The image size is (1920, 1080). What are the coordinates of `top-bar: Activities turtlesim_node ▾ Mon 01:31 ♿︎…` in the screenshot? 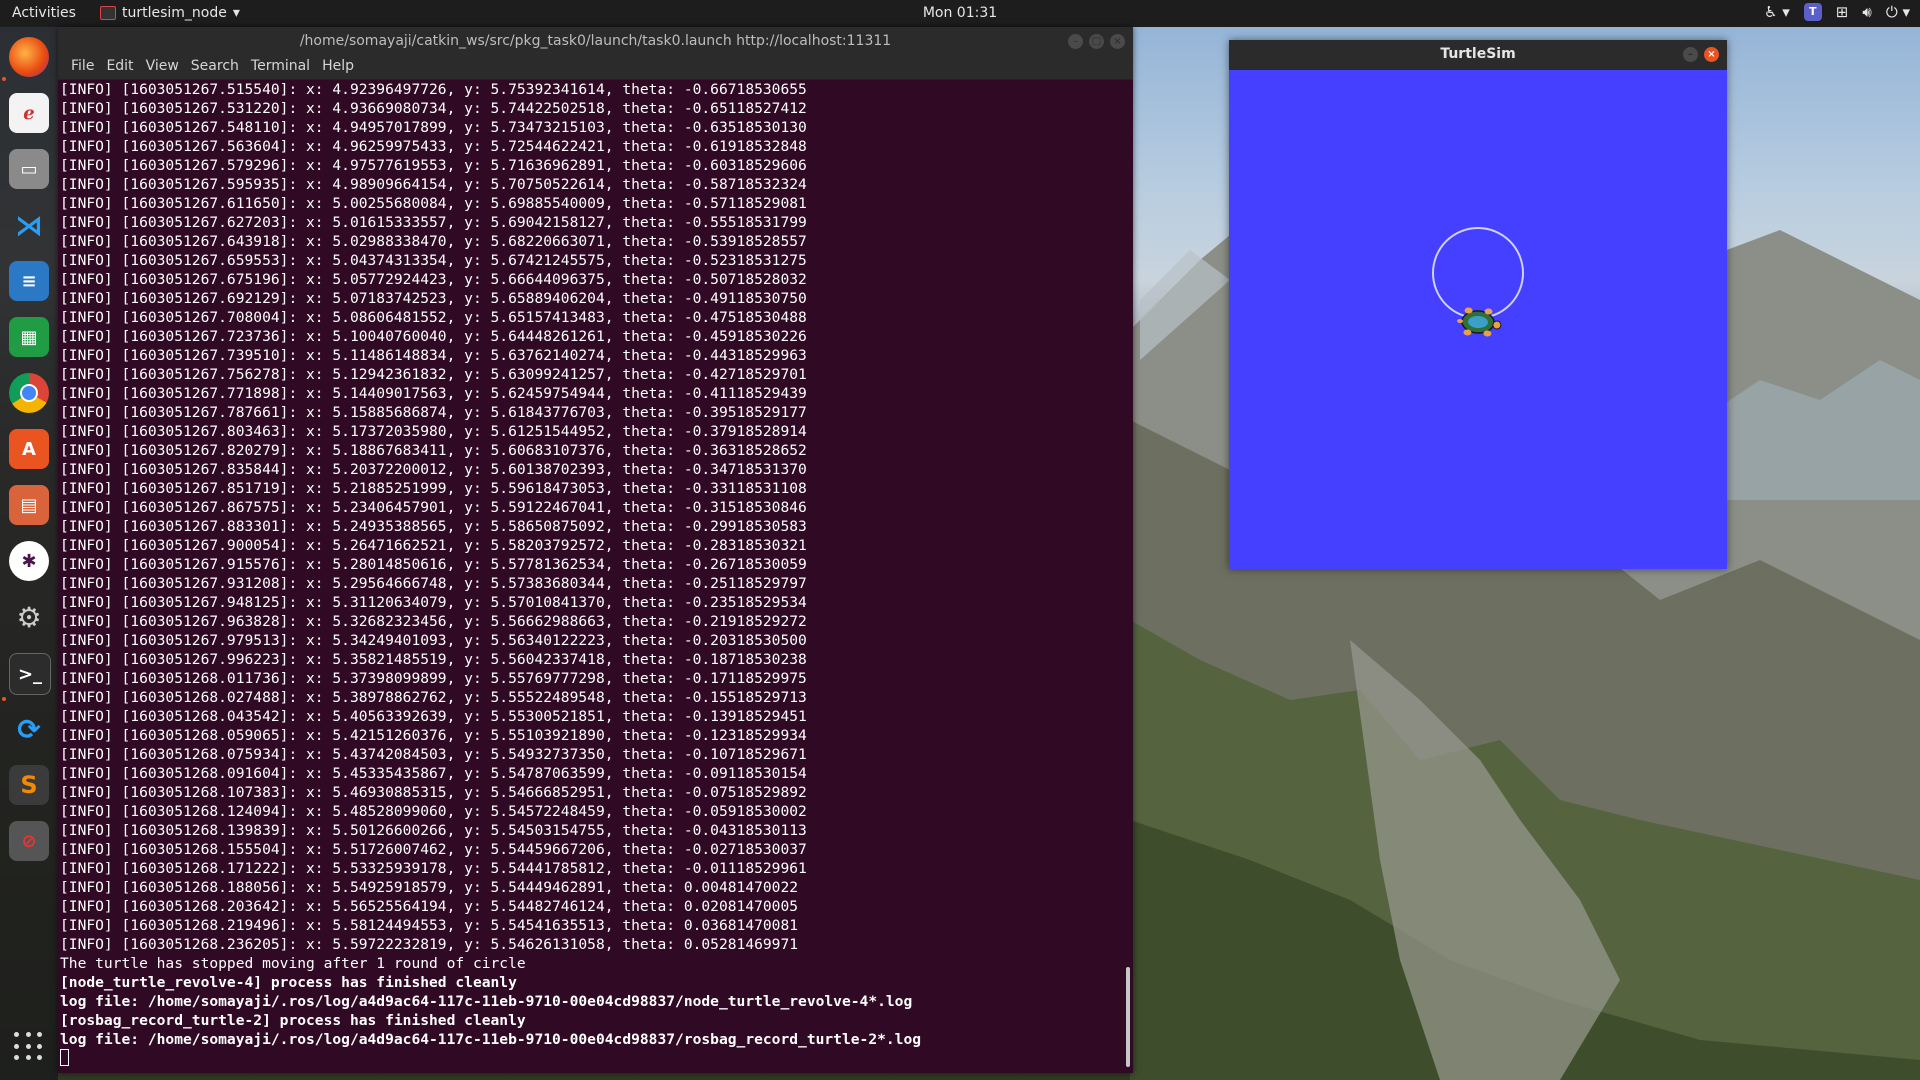 It's located at (960, 13).